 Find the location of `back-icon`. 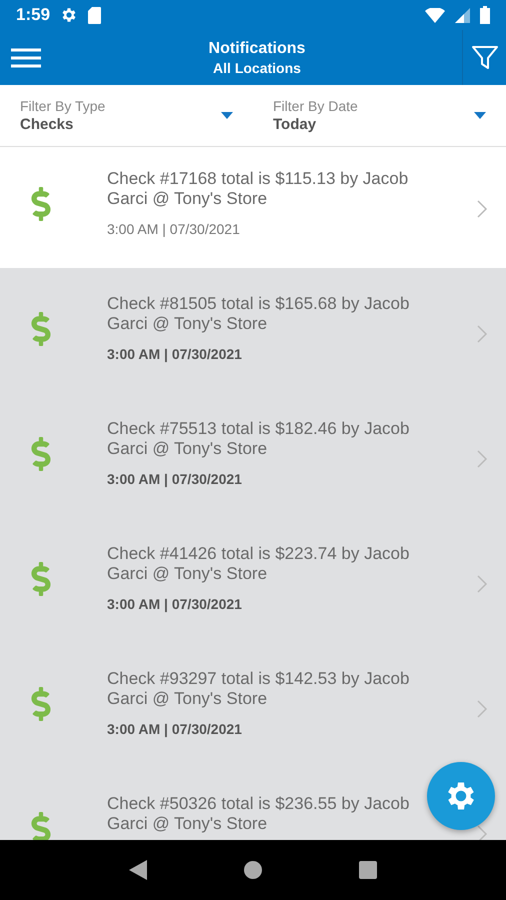

back-icon is located at coordinates (137, 870).